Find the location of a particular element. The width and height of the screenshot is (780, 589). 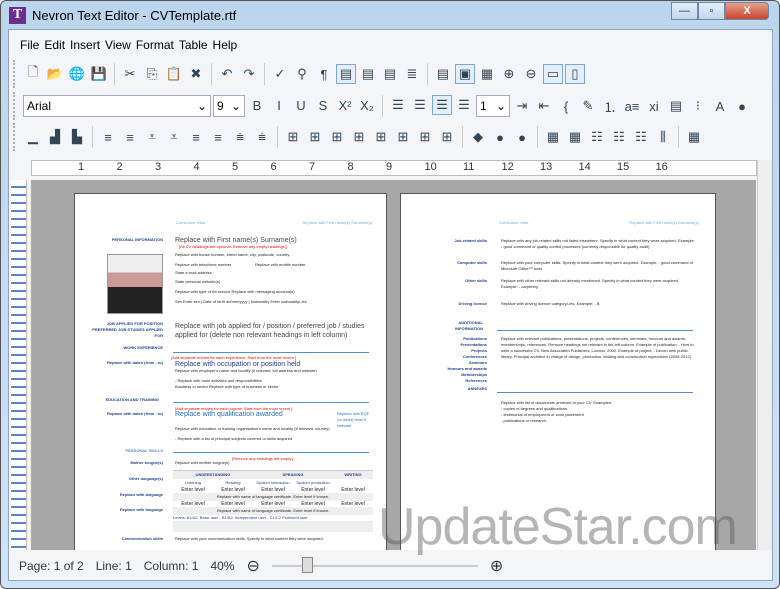

insert-g-icon: ⊞ is located at coordinates (425, 137).